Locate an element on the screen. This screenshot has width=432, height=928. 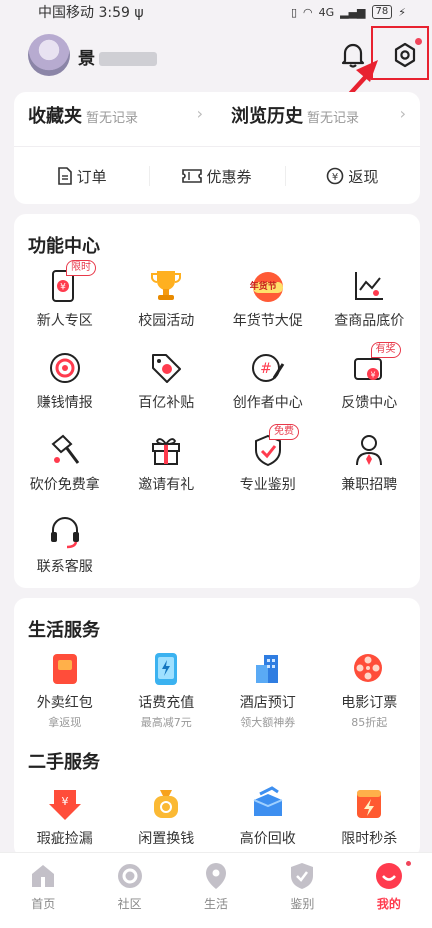
mine-notification-dot is located at coordinates (408, 863).